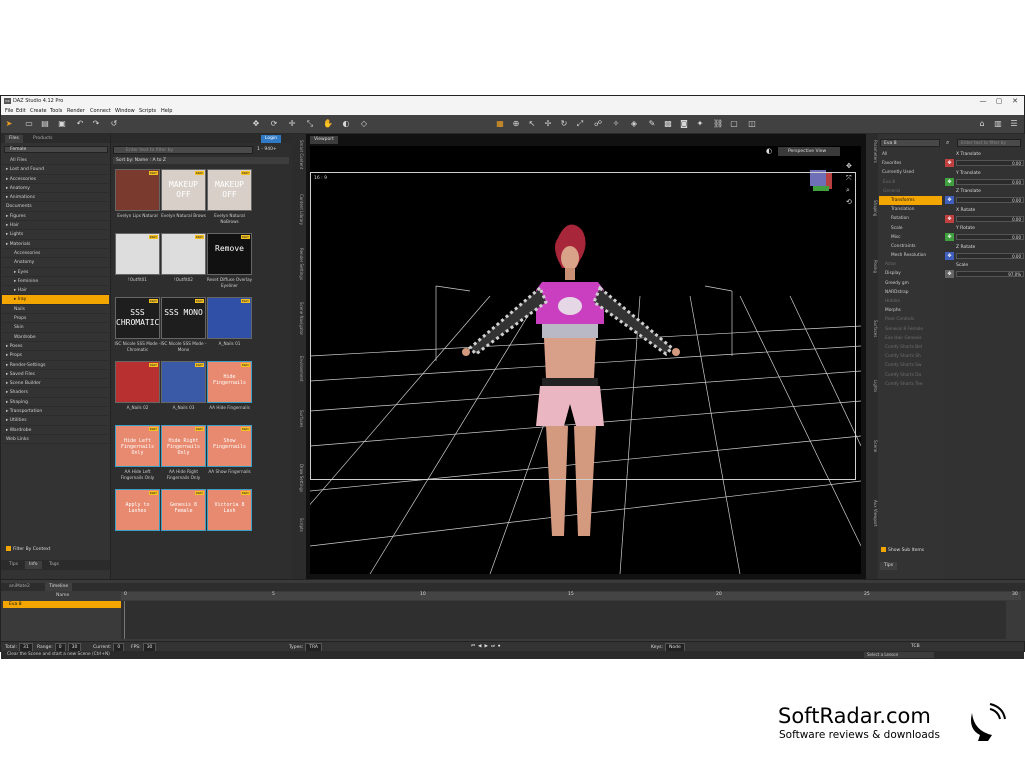  What do you see at coordinates (634, 124) in the screenshot?
I see `surface-icon: ◈` at bounding box center [634, 124].